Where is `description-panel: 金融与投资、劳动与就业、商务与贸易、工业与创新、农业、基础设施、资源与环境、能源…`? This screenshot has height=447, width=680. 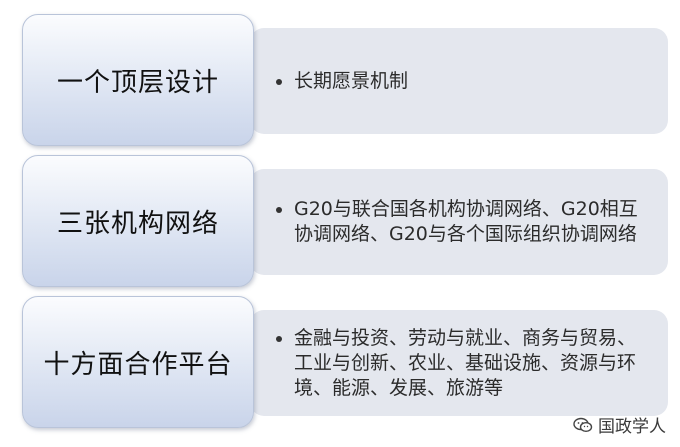 description-panel: 金融与投资、劳动与就业、商务与贸易、工业与创新、农业、基础设施、资源与环境、能源… is located at coordinates (459, 363).